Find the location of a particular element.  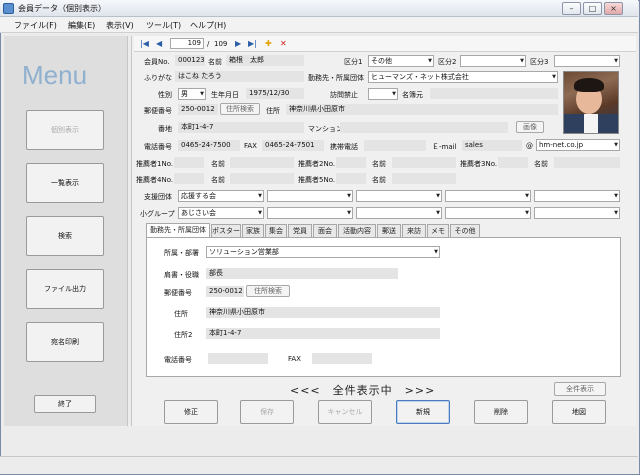

recommender1-no-field is located at coordinates (189, 162).